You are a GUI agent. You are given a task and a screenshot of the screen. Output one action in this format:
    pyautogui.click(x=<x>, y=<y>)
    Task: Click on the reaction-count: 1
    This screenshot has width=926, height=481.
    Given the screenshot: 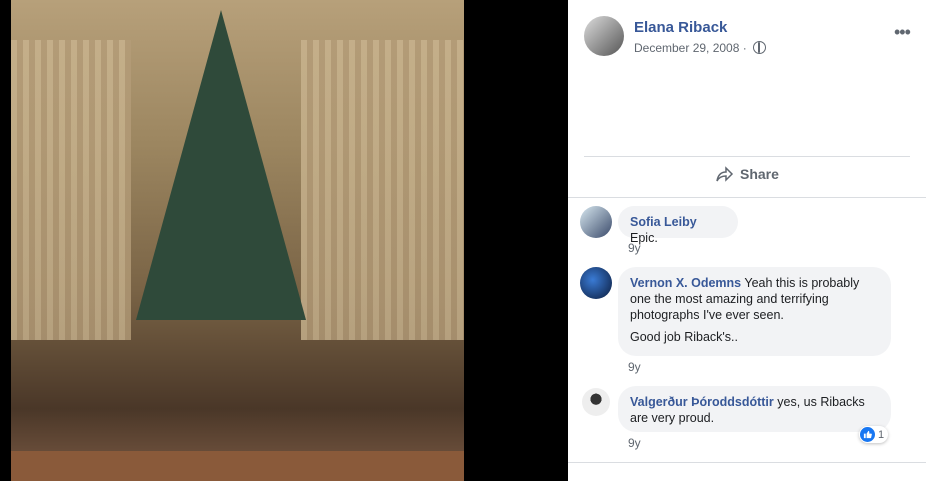 What is the action you would take?
    pyautogui.click(x=874, y=434)
    